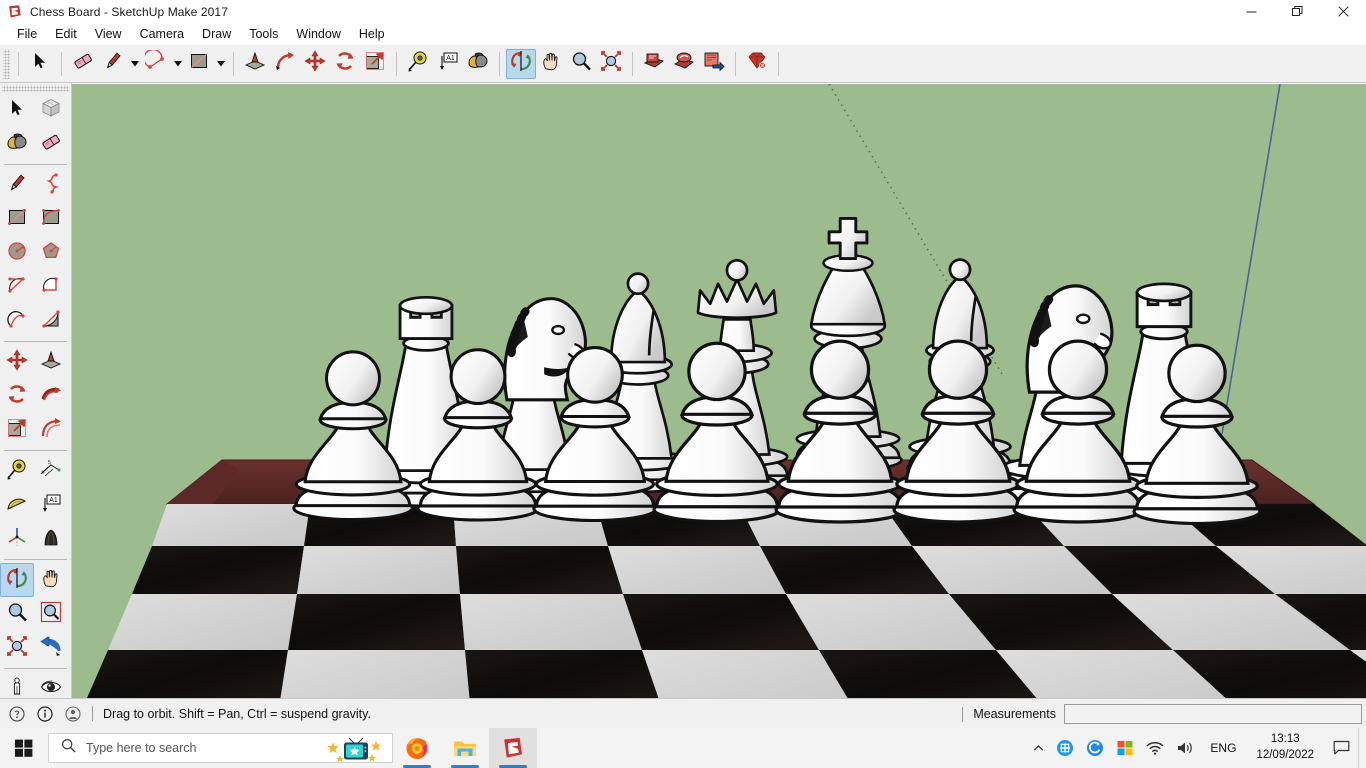 This screenshot has height=768, width=1366. I want to click on paint-bucket-tool-button-left, so click(17, 144).